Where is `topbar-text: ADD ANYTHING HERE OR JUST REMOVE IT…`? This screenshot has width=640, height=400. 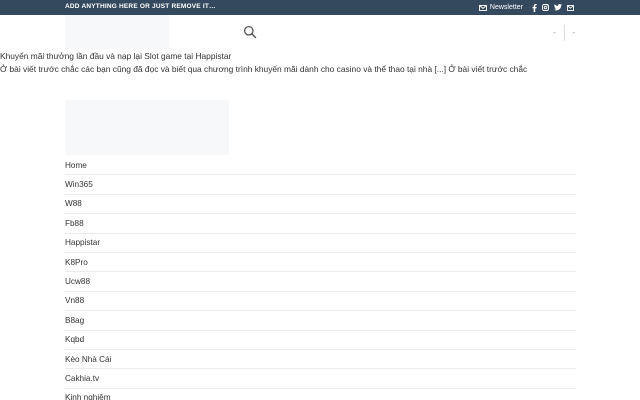
topbar-text: ADD ANYTHING HERE OR JUST REMOVE IT… is located at coordinates (140, 6).